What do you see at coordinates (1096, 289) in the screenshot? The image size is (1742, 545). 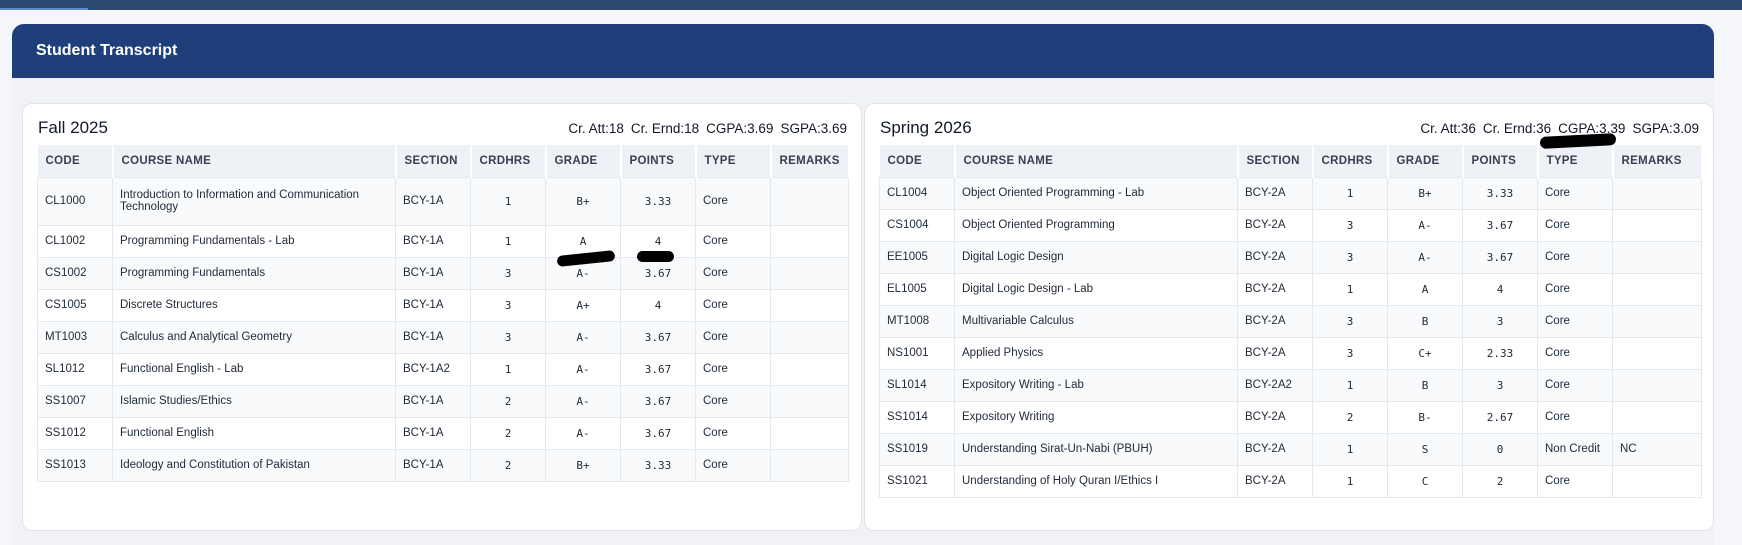 I see `cell-name: Digital Logic Design - Lab` at bounding box center [1096, 289].